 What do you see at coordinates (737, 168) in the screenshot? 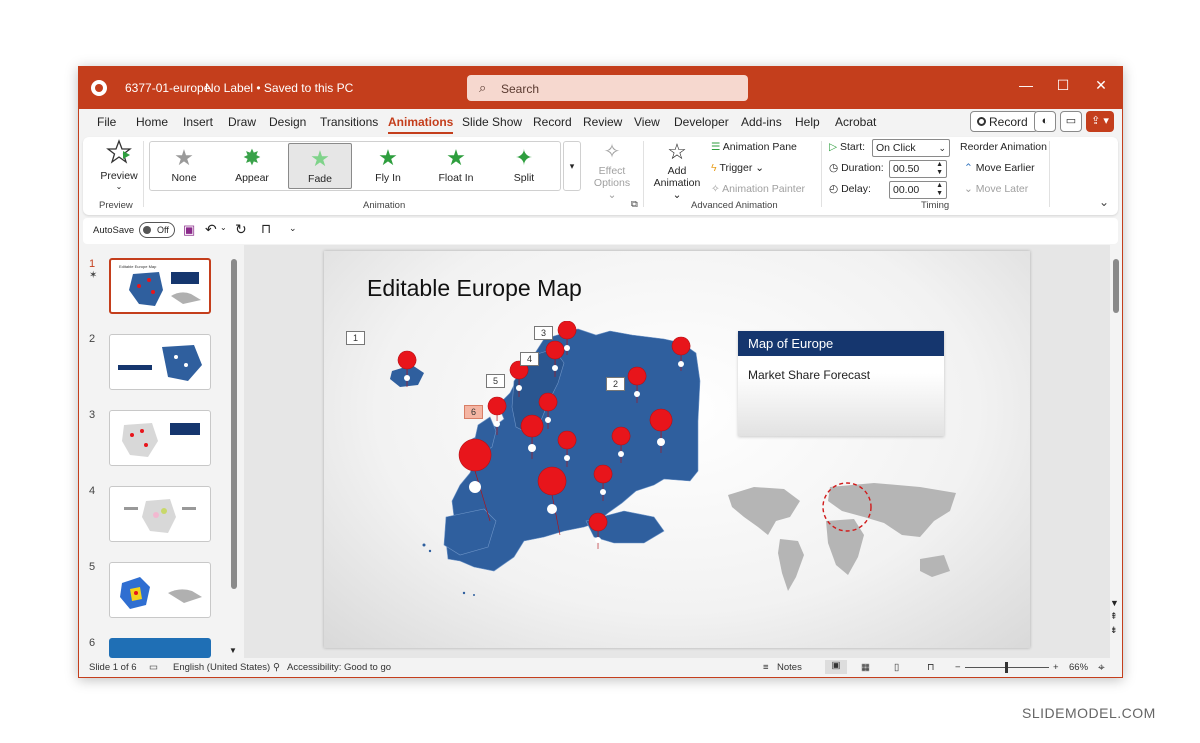
I see `trigger-button: ϟ Trigger ⌄` at bounding box center [737, 168].